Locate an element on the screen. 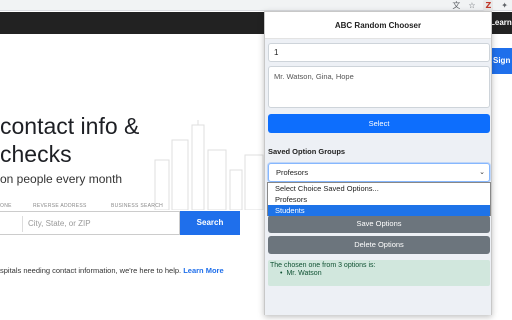  saved-groups-select: Profesors ⌄ is located at coordinates (379, 172).